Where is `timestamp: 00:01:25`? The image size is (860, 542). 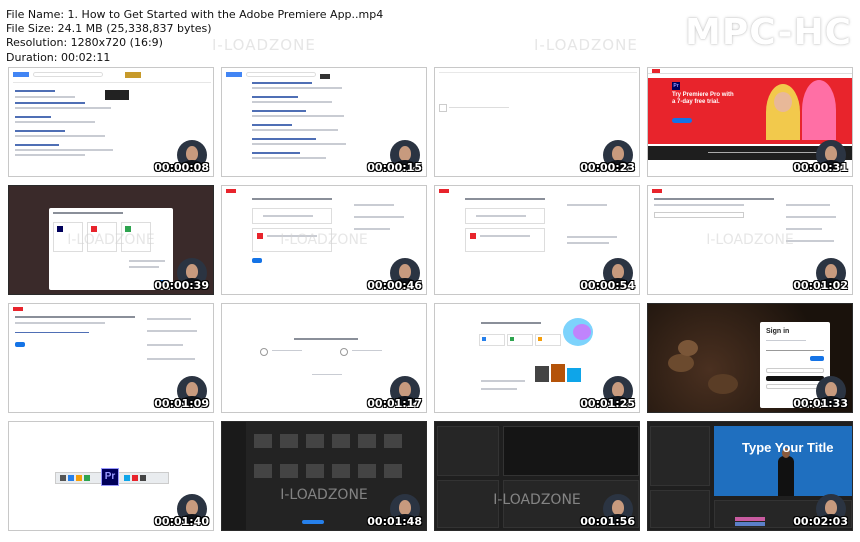 timestamp: 00:01:25 is located at coordinates (607, 403).